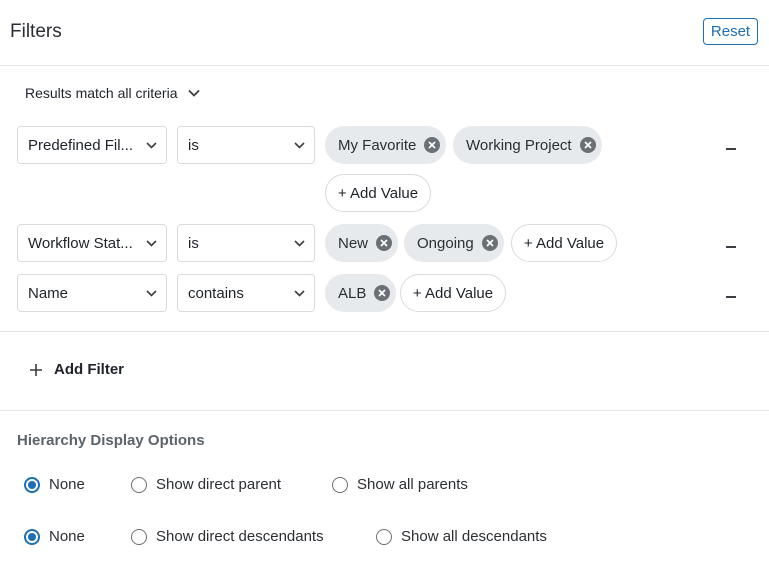 The height and width of the screenshot is (570, 769). What do you see at coordinates (353, 243) in the screenshot?
I see `value-chip-label: New` at bounding box center [353, 243].